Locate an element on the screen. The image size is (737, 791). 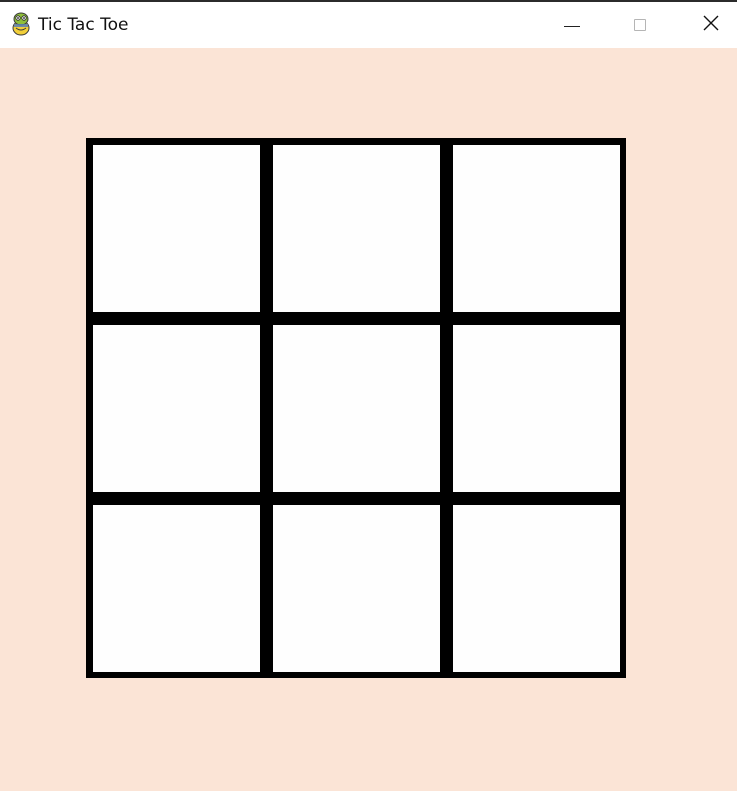
board-cell-r3-c2 is located at coordinates (356, 588).